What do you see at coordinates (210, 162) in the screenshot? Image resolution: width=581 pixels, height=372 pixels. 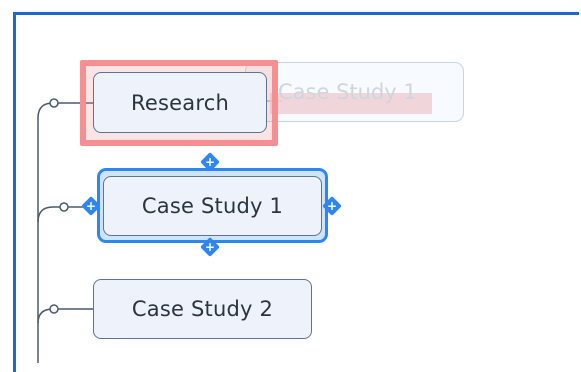 I see `add-parent-handle-icon: +` at bounding box center [210, 162].